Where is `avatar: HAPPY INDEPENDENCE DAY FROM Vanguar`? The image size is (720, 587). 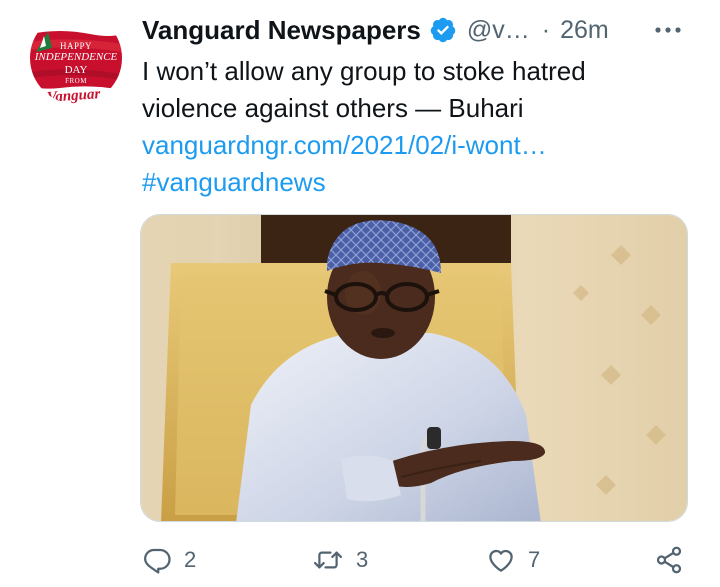 avatar: HAPPY INDEPENDENCE DAY FROM Vanguar is located at coordinates (76, 58).